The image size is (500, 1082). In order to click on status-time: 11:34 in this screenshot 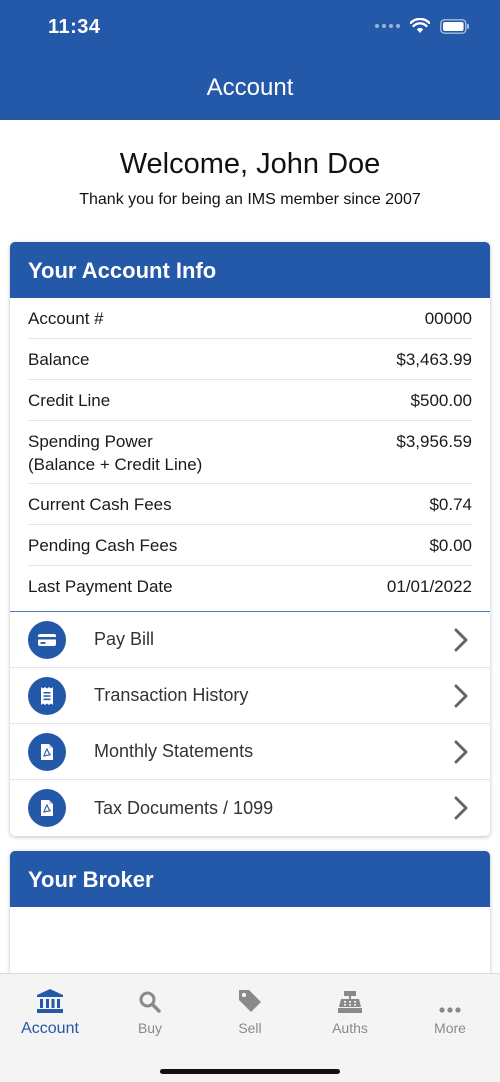, I will do `click(74, 27)`.